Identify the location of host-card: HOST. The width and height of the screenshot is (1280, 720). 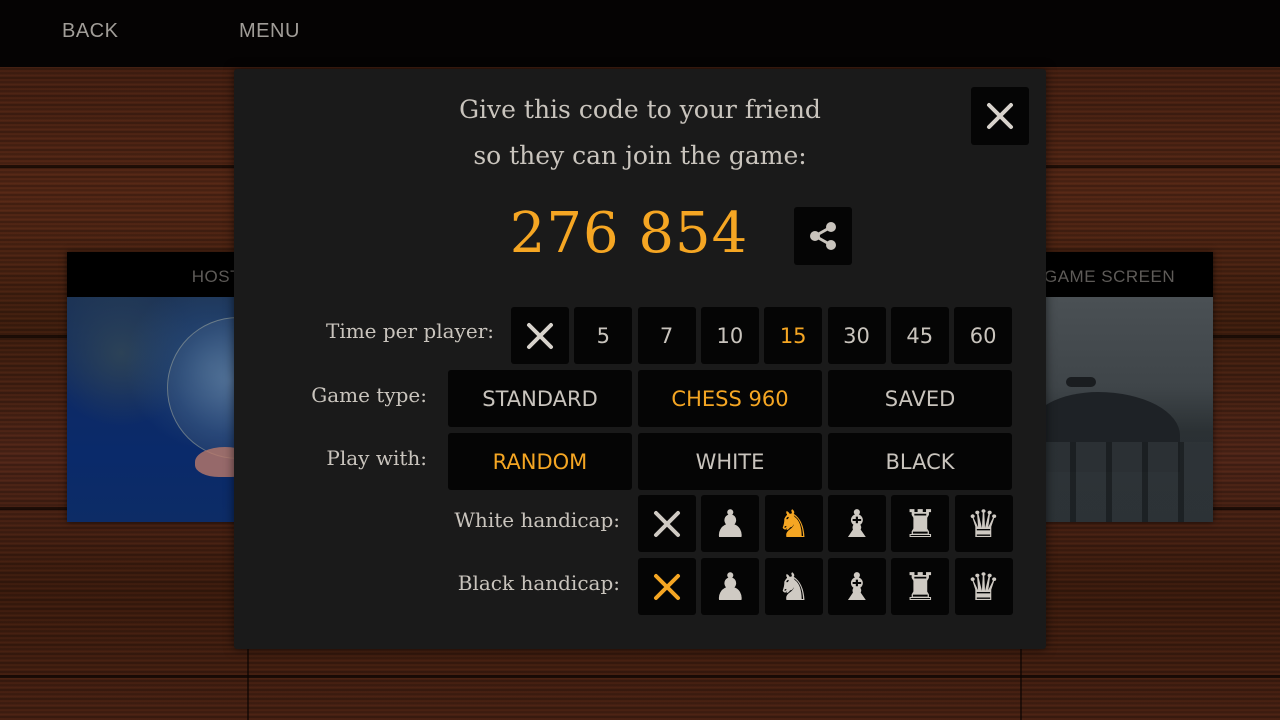
(157, 387).